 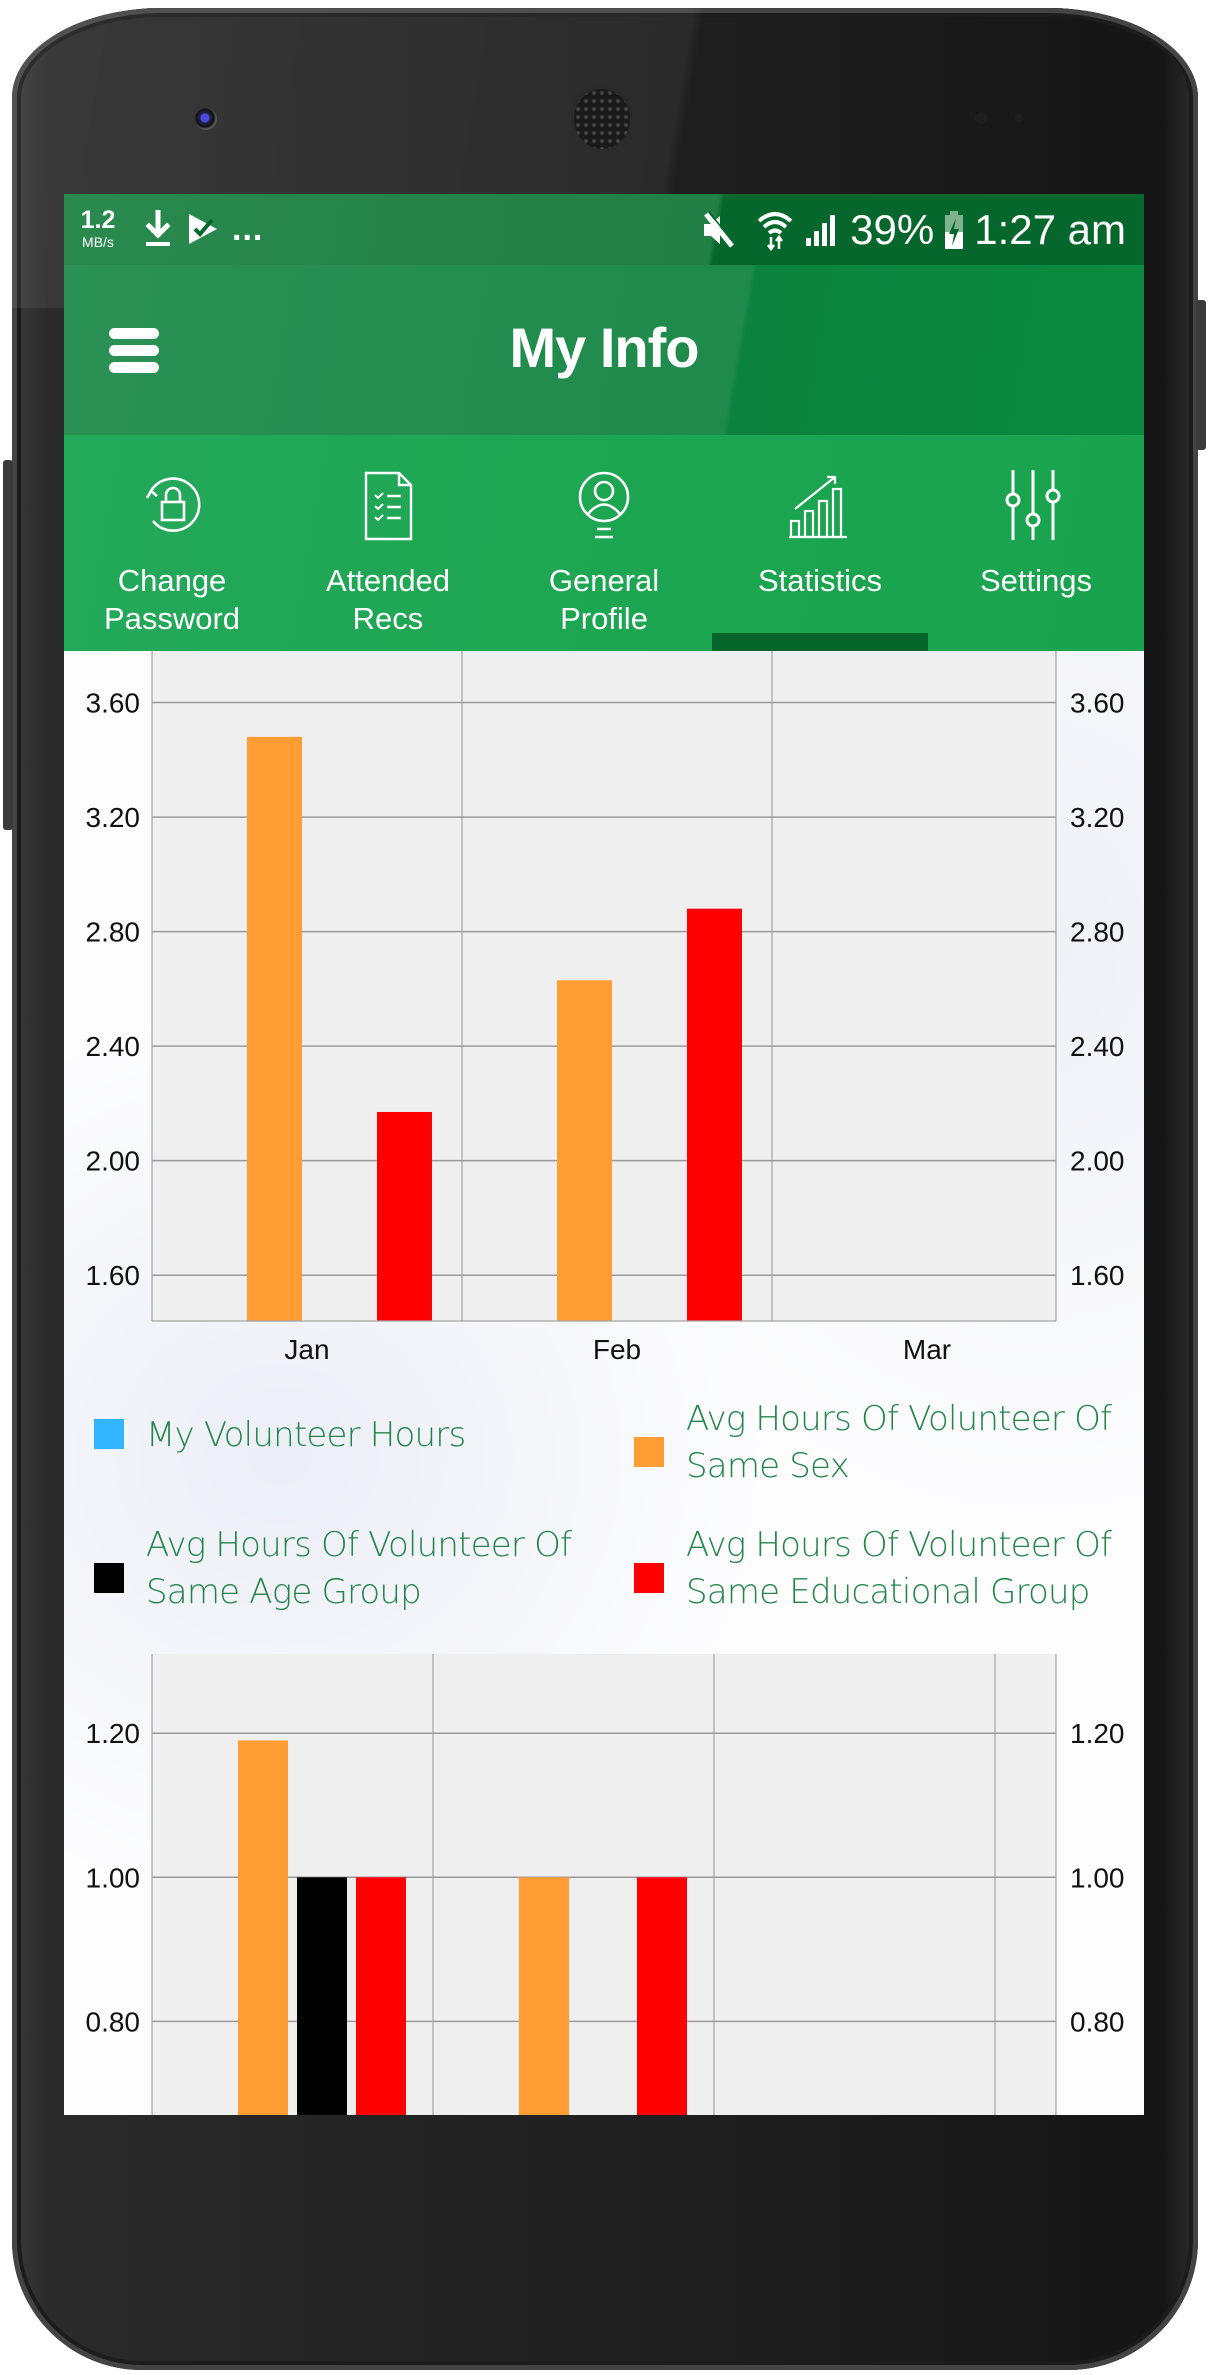 I want to click on earpiece-speaker, so click(x=602, y=119).